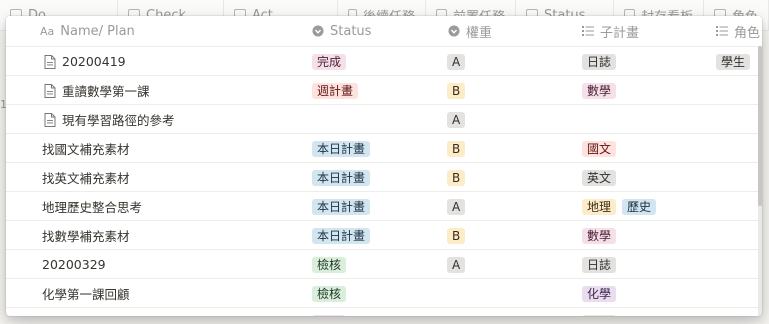  I want to click on subplan-tag: 國文, so click(599, 148).